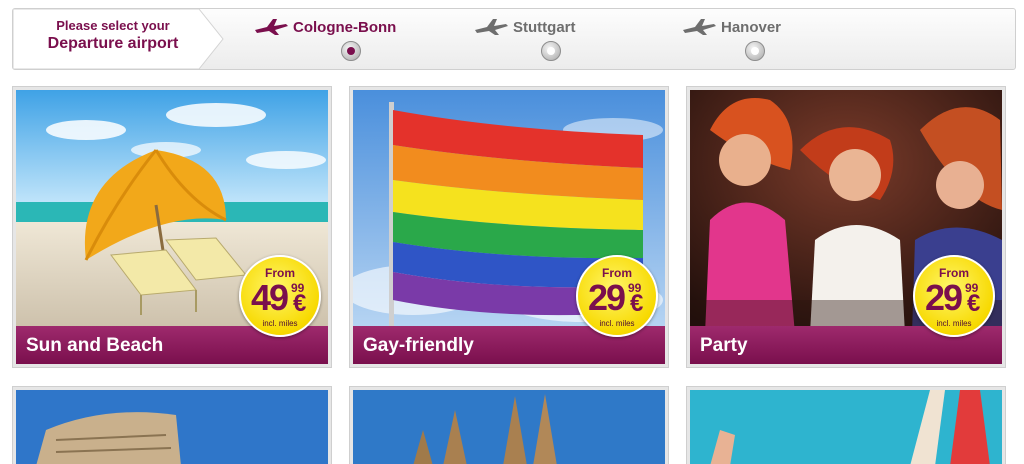 This screenshot has width=1024, height=464. What do you see at coordinates (418, 345) in the screenshot?
I see `tile-label: Gay-friendly` at bounding box center [418, 345].